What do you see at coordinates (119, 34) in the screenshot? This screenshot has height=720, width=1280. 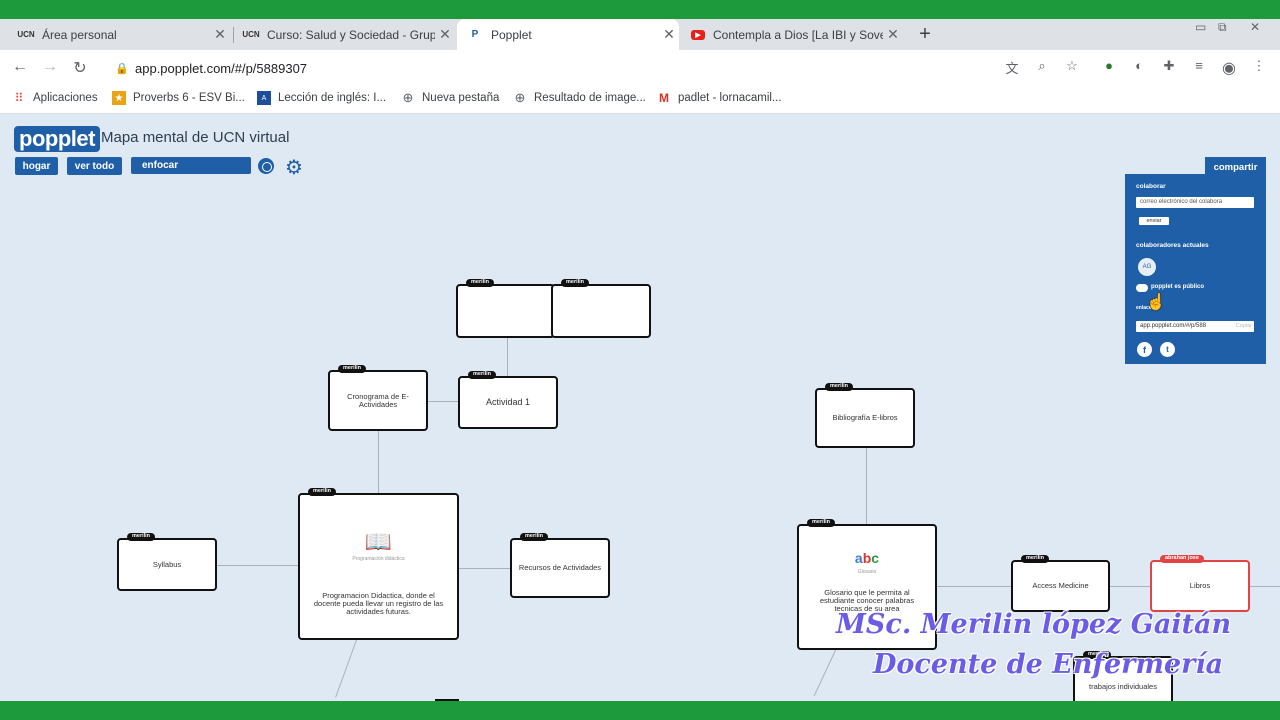 I see `tab-area-personal: UCN Área personal ✕` at bounding box center [119, 34].